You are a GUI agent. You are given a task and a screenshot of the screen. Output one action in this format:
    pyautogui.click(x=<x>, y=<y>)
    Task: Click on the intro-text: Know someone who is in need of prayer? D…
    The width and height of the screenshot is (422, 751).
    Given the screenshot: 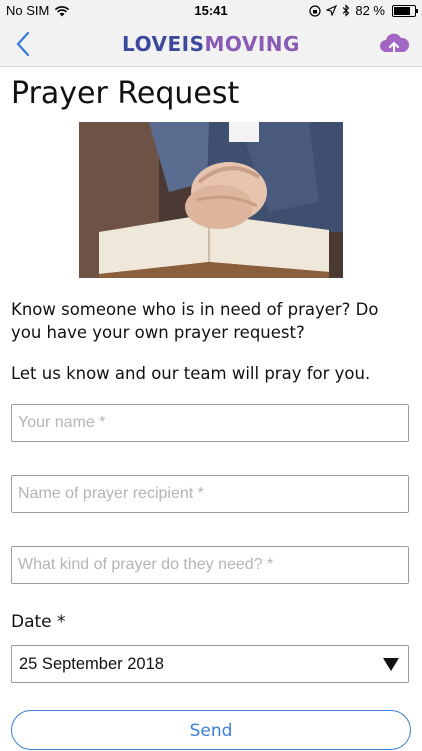 What is the action you would take?
    pyautogui.click(x=195, y=321)
    